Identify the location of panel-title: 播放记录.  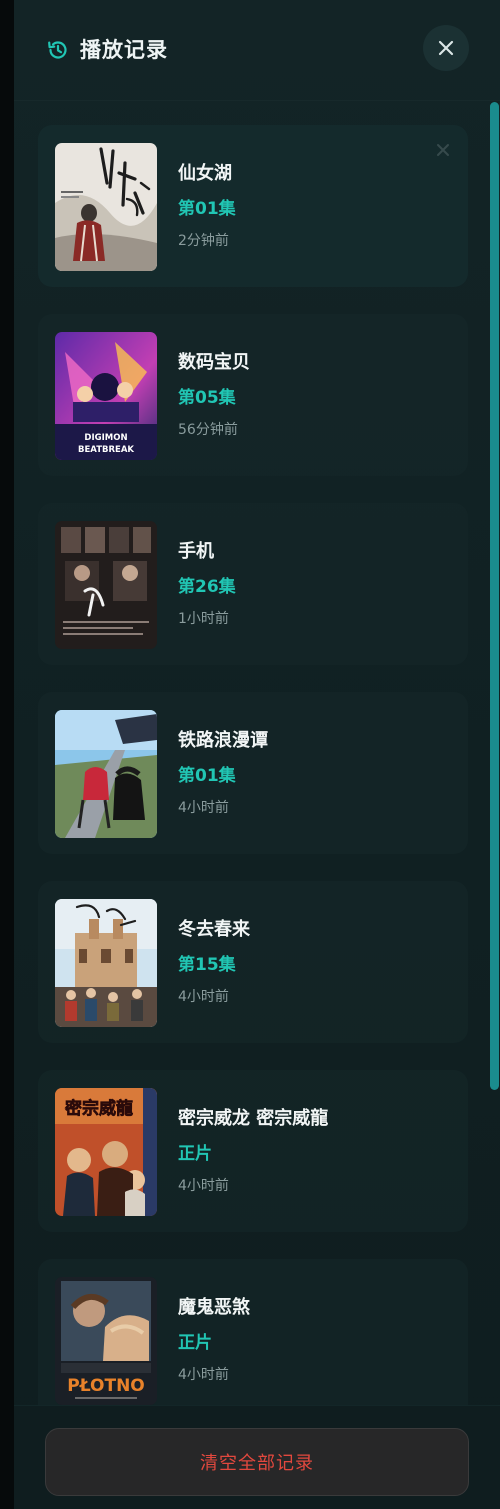
(124, 50).